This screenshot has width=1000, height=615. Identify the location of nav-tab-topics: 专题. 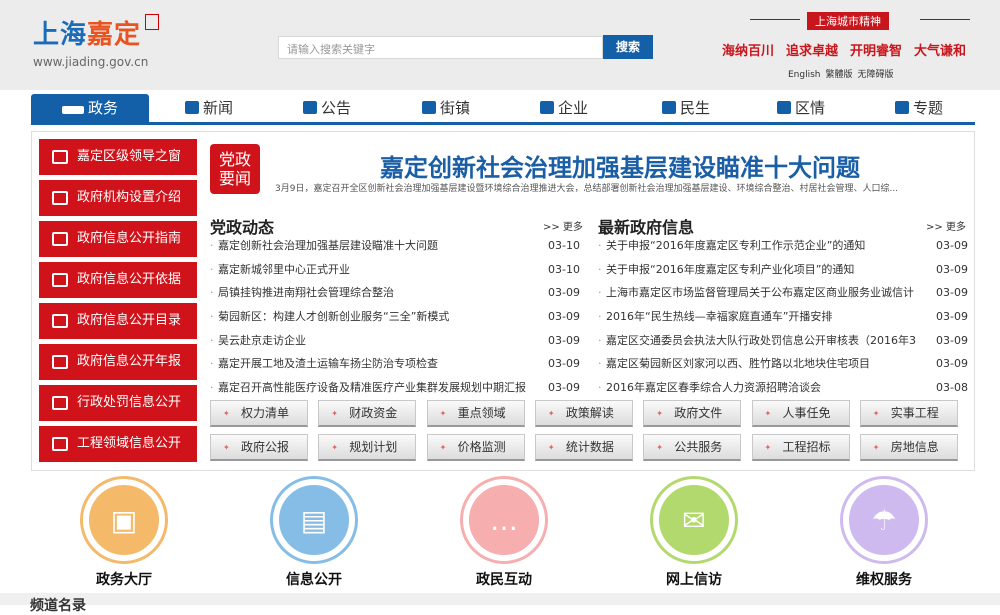
(919, 108).